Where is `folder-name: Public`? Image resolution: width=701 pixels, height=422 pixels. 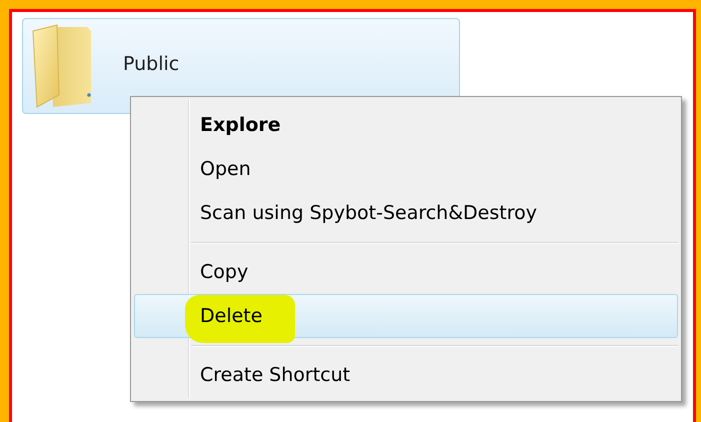
folder-name: Public is located at coordinates (151, 64).